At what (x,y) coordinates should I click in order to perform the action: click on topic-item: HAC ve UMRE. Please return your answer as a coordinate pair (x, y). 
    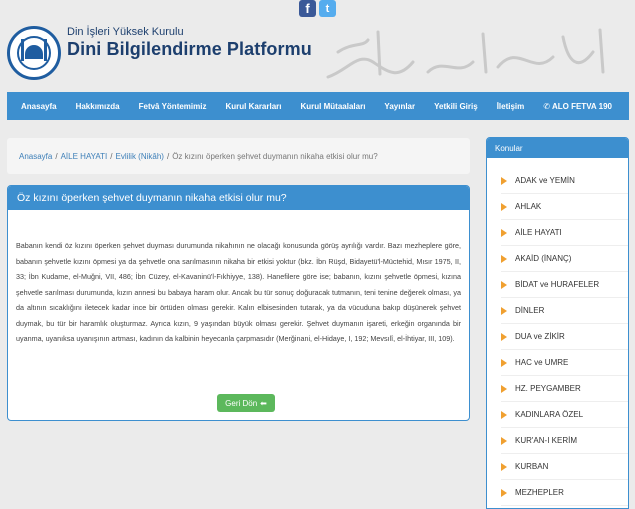
    Looking at the image, I should click on (564, 363).